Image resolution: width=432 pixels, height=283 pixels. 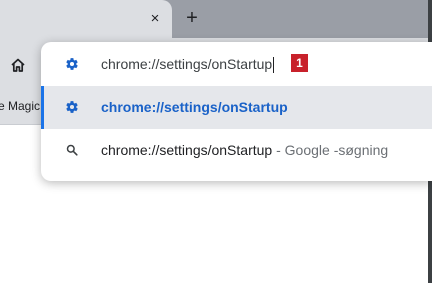 What do you see at coordinates (86, 19) in the screenshot?
I see `active-tab: ×` at bounding box center [86, 19].